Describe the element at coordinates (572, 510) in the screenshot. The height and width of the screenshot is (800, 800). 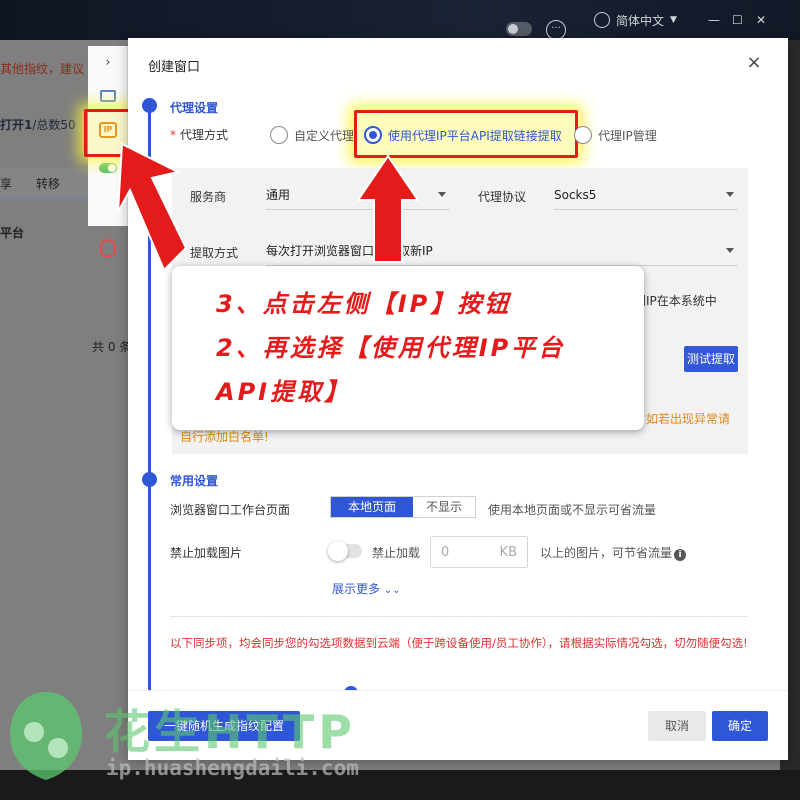
I see `workbench-hint: 使用本地页面或不显示可省流量` at that location.